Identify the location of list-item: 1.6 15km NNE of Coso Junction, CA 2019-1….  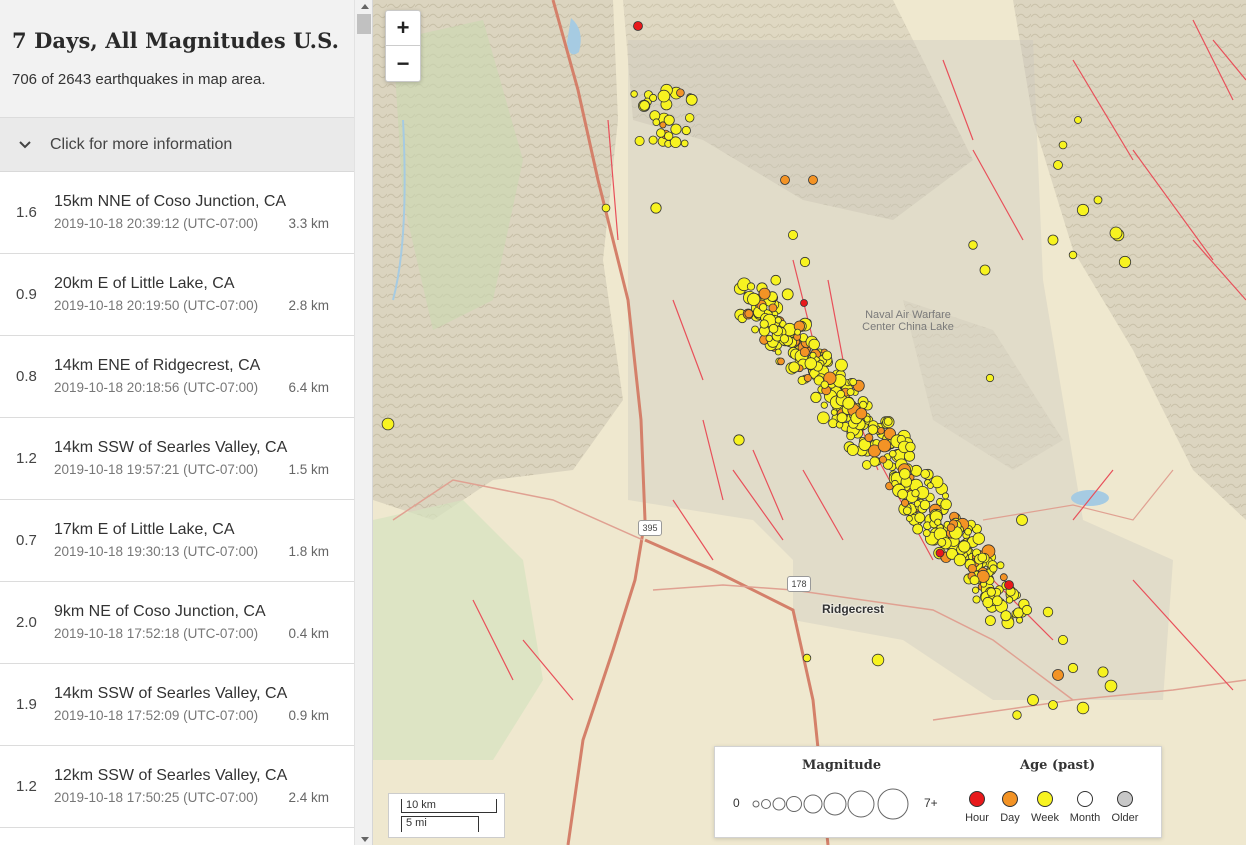
(177, 213).